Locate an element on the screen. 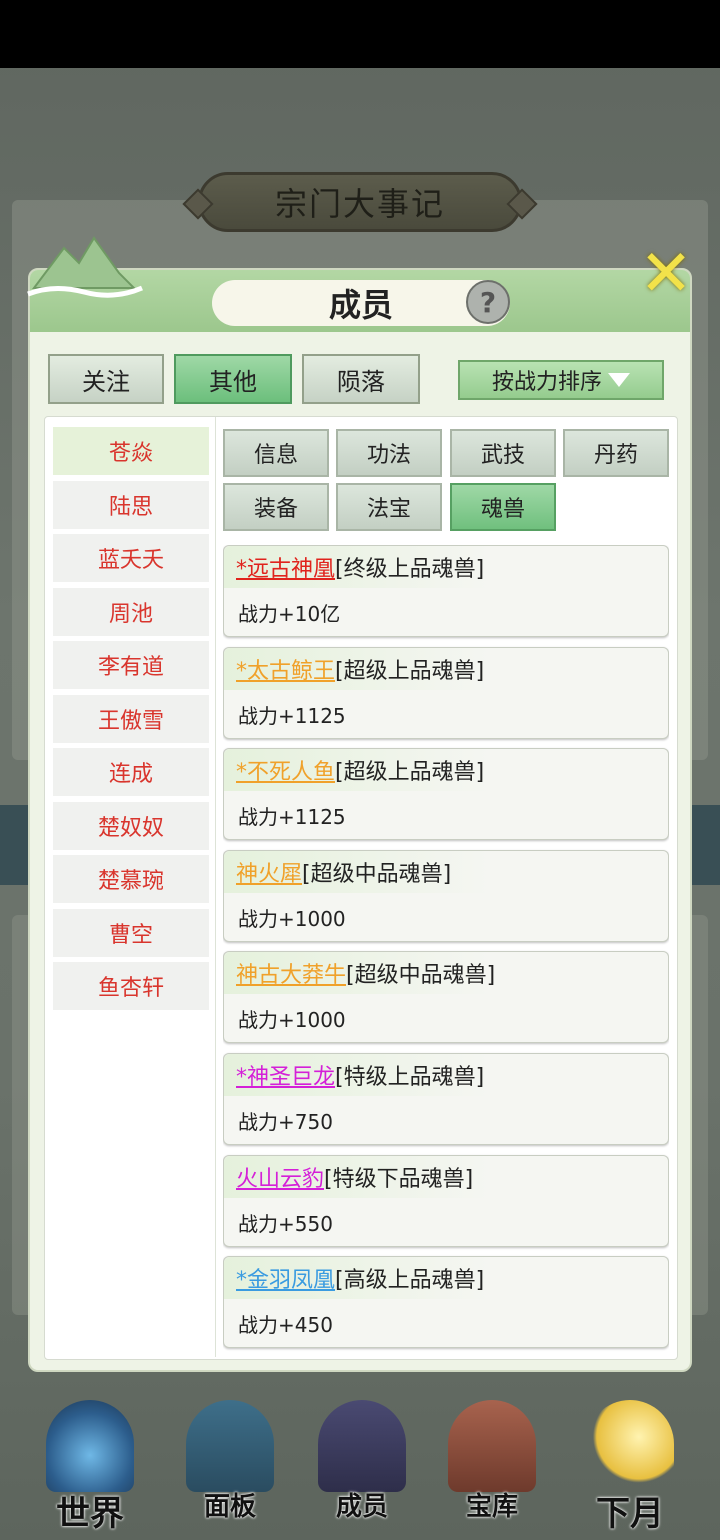  beast-name: *神圣巨龙 is located at coordinates (285, 1075).